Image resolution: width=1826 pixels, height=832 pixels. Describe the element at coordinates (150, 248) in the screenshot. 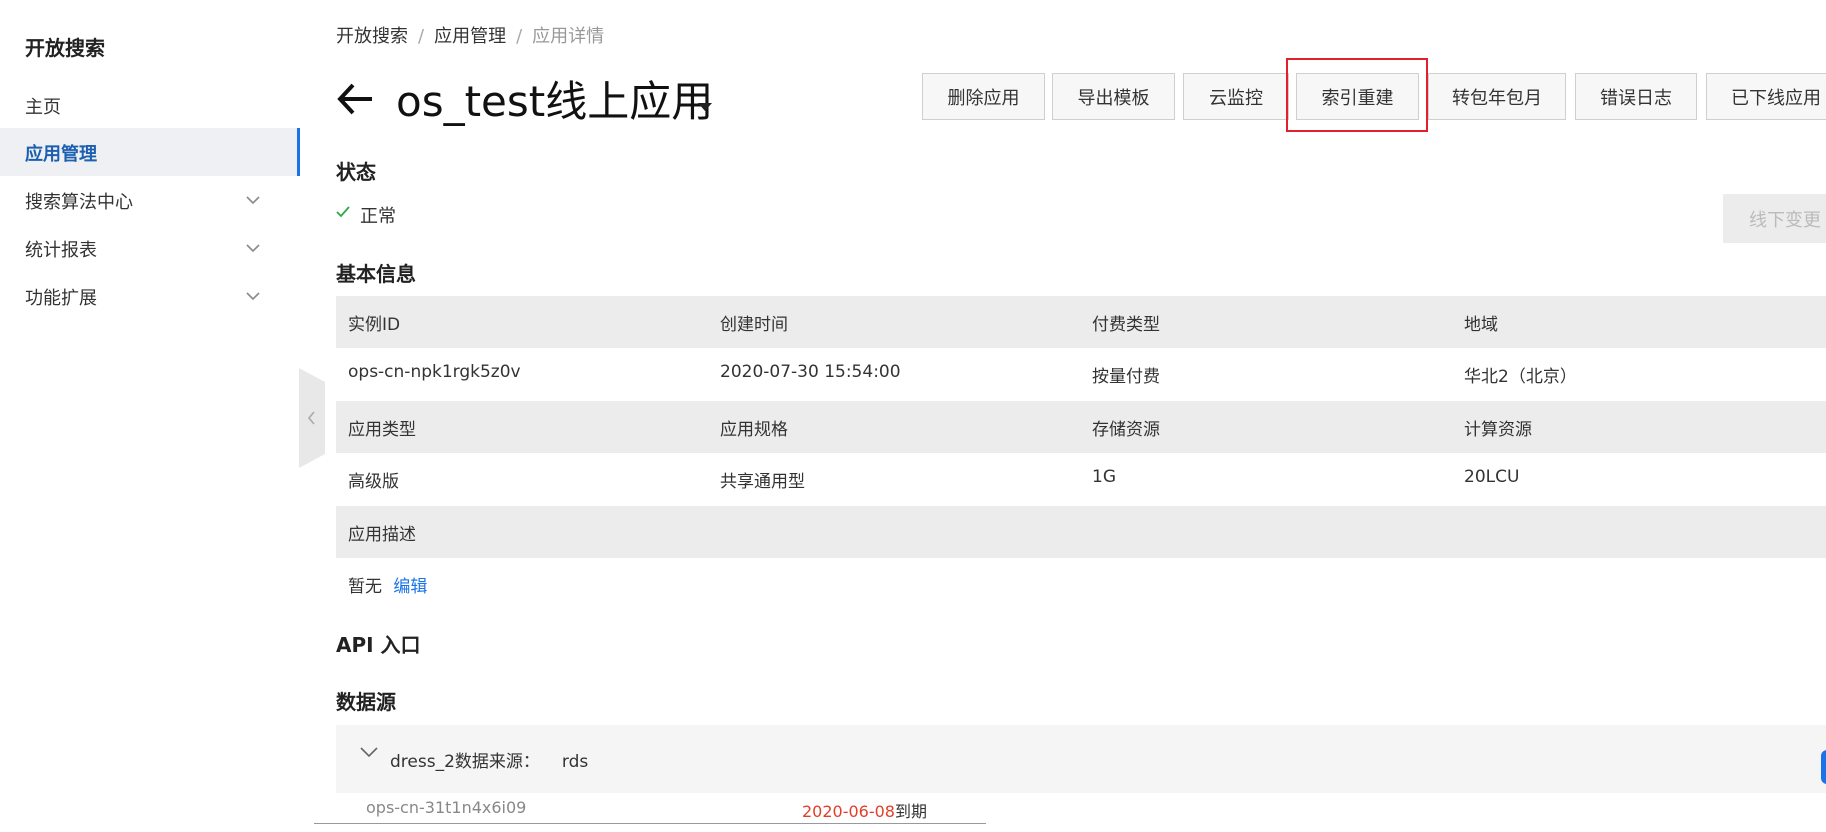

I see `sidebar-item-statistics: 统计报表` at that location.